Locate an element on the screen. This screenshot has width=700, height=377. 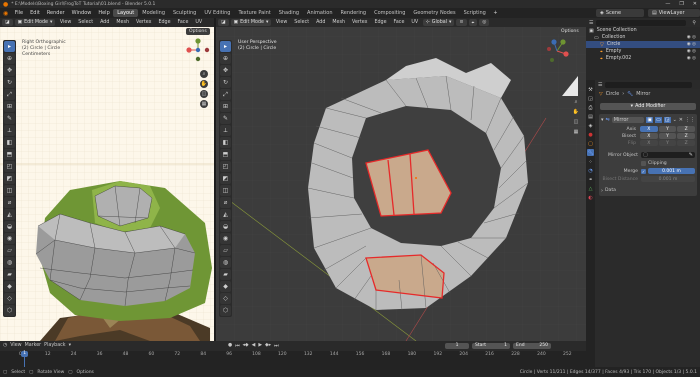
view-layer-tab-icon: ▤ is located at coordinates (590, 116).